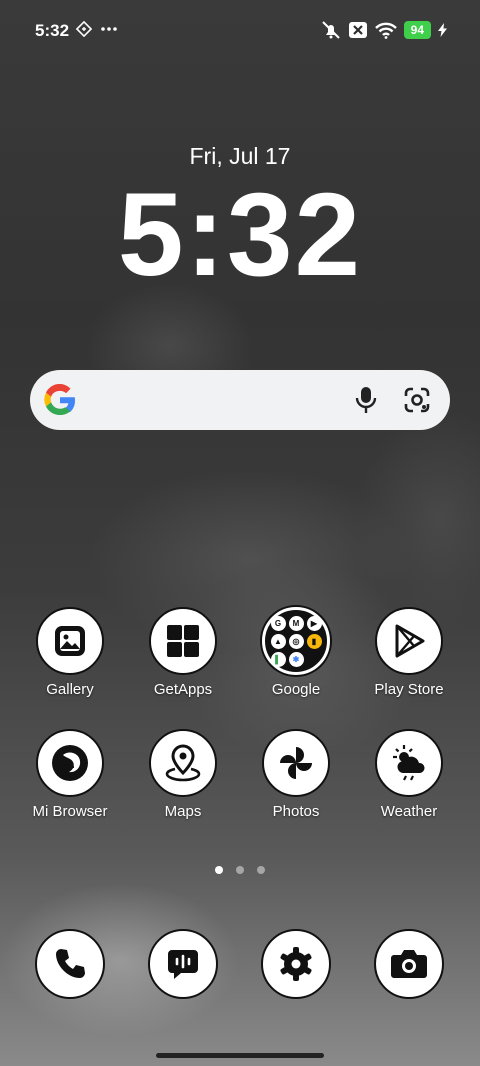 This screenshot has width=480, height=1066. What do you see at coordinates (314, 641) in the screenshot?
I see `folder-item: ▮` at bounding box center [314, 641].